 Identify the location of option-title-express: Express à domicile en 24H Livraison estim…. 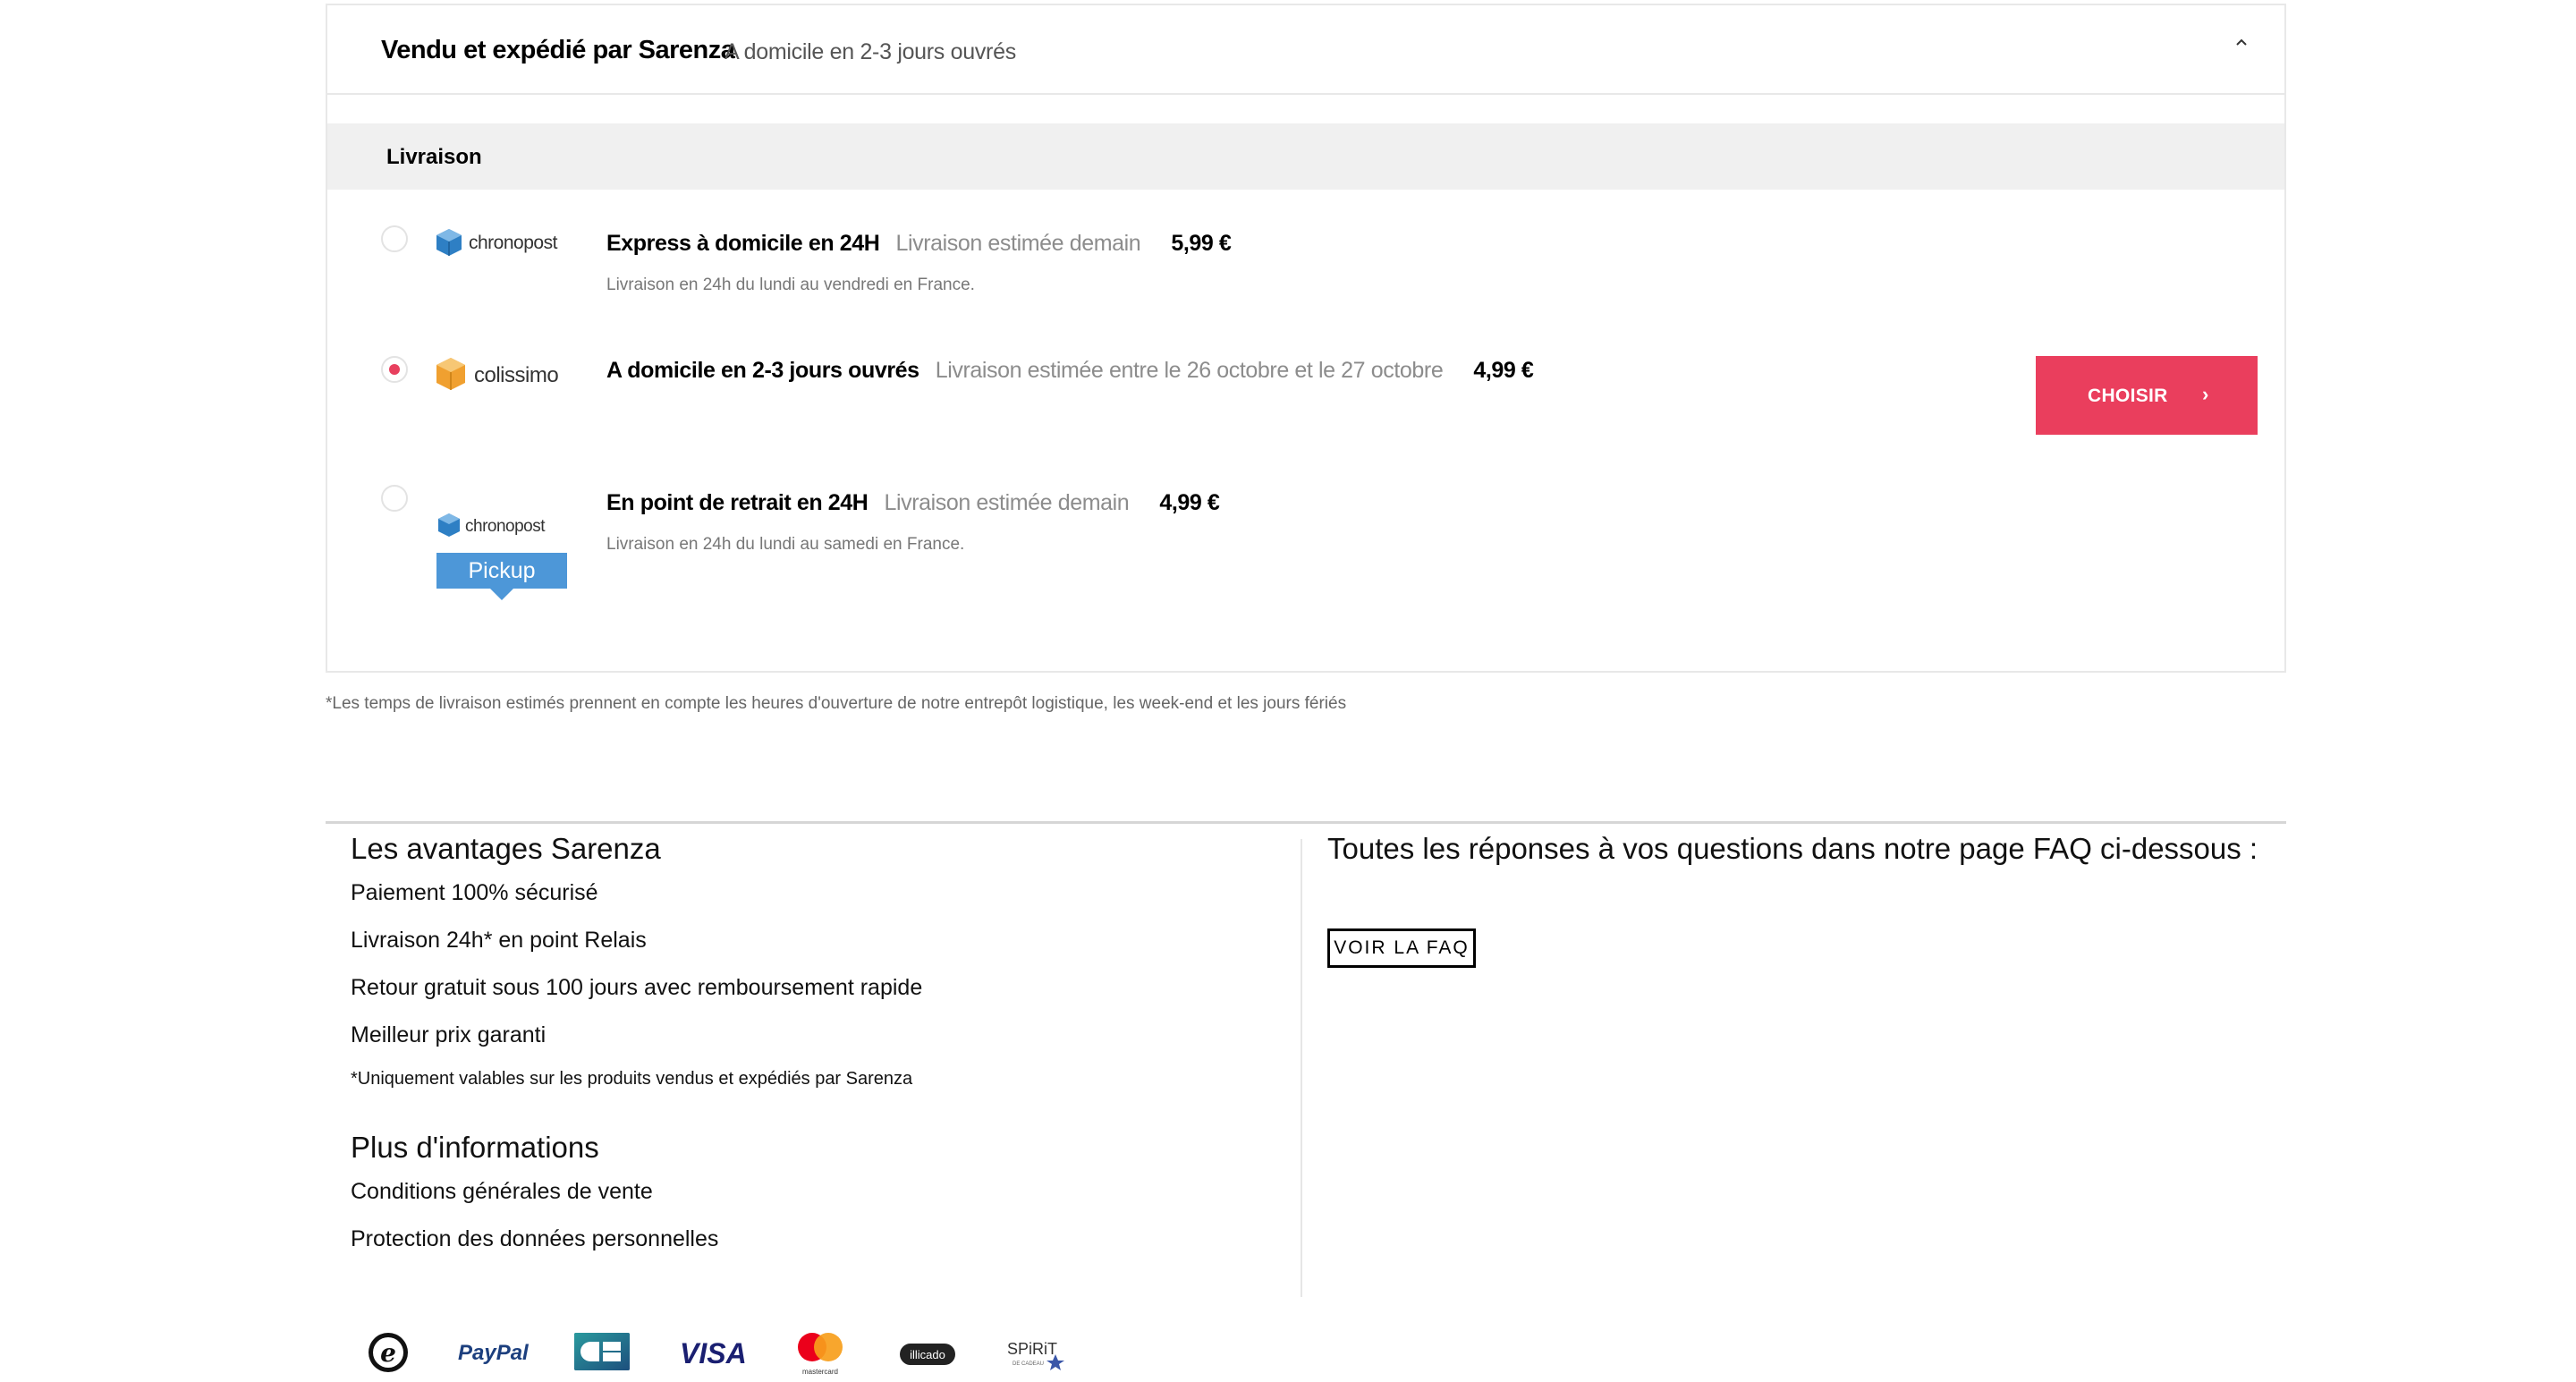
(919, 244).